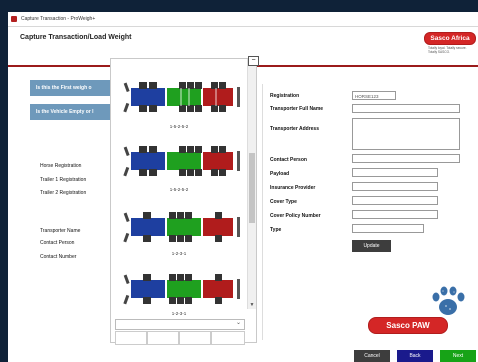 Image resolution: width=478 pixels, height=362 pixels. I want to click on logo-wordmark: Sasco Africa, so click(450, 38).